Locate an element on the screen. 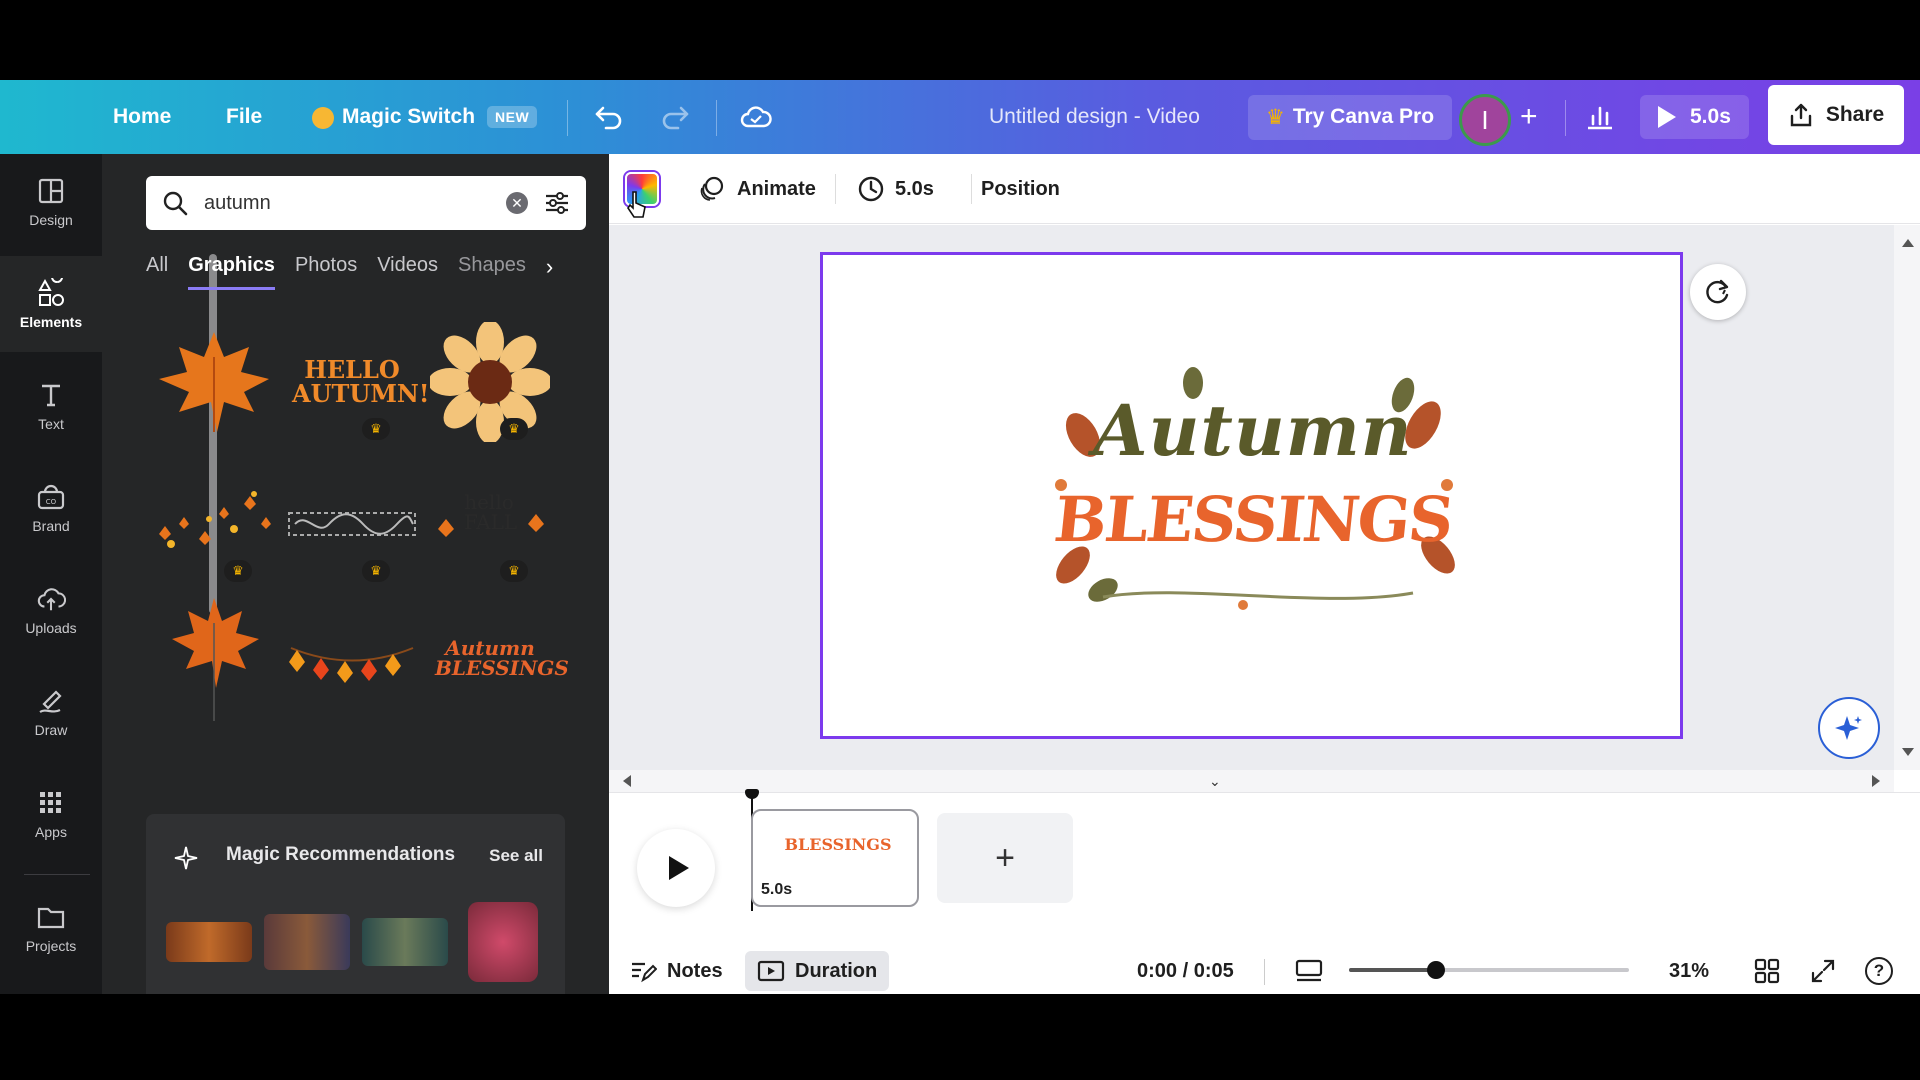  position-button: Position is located at coordinates (1020, 189).